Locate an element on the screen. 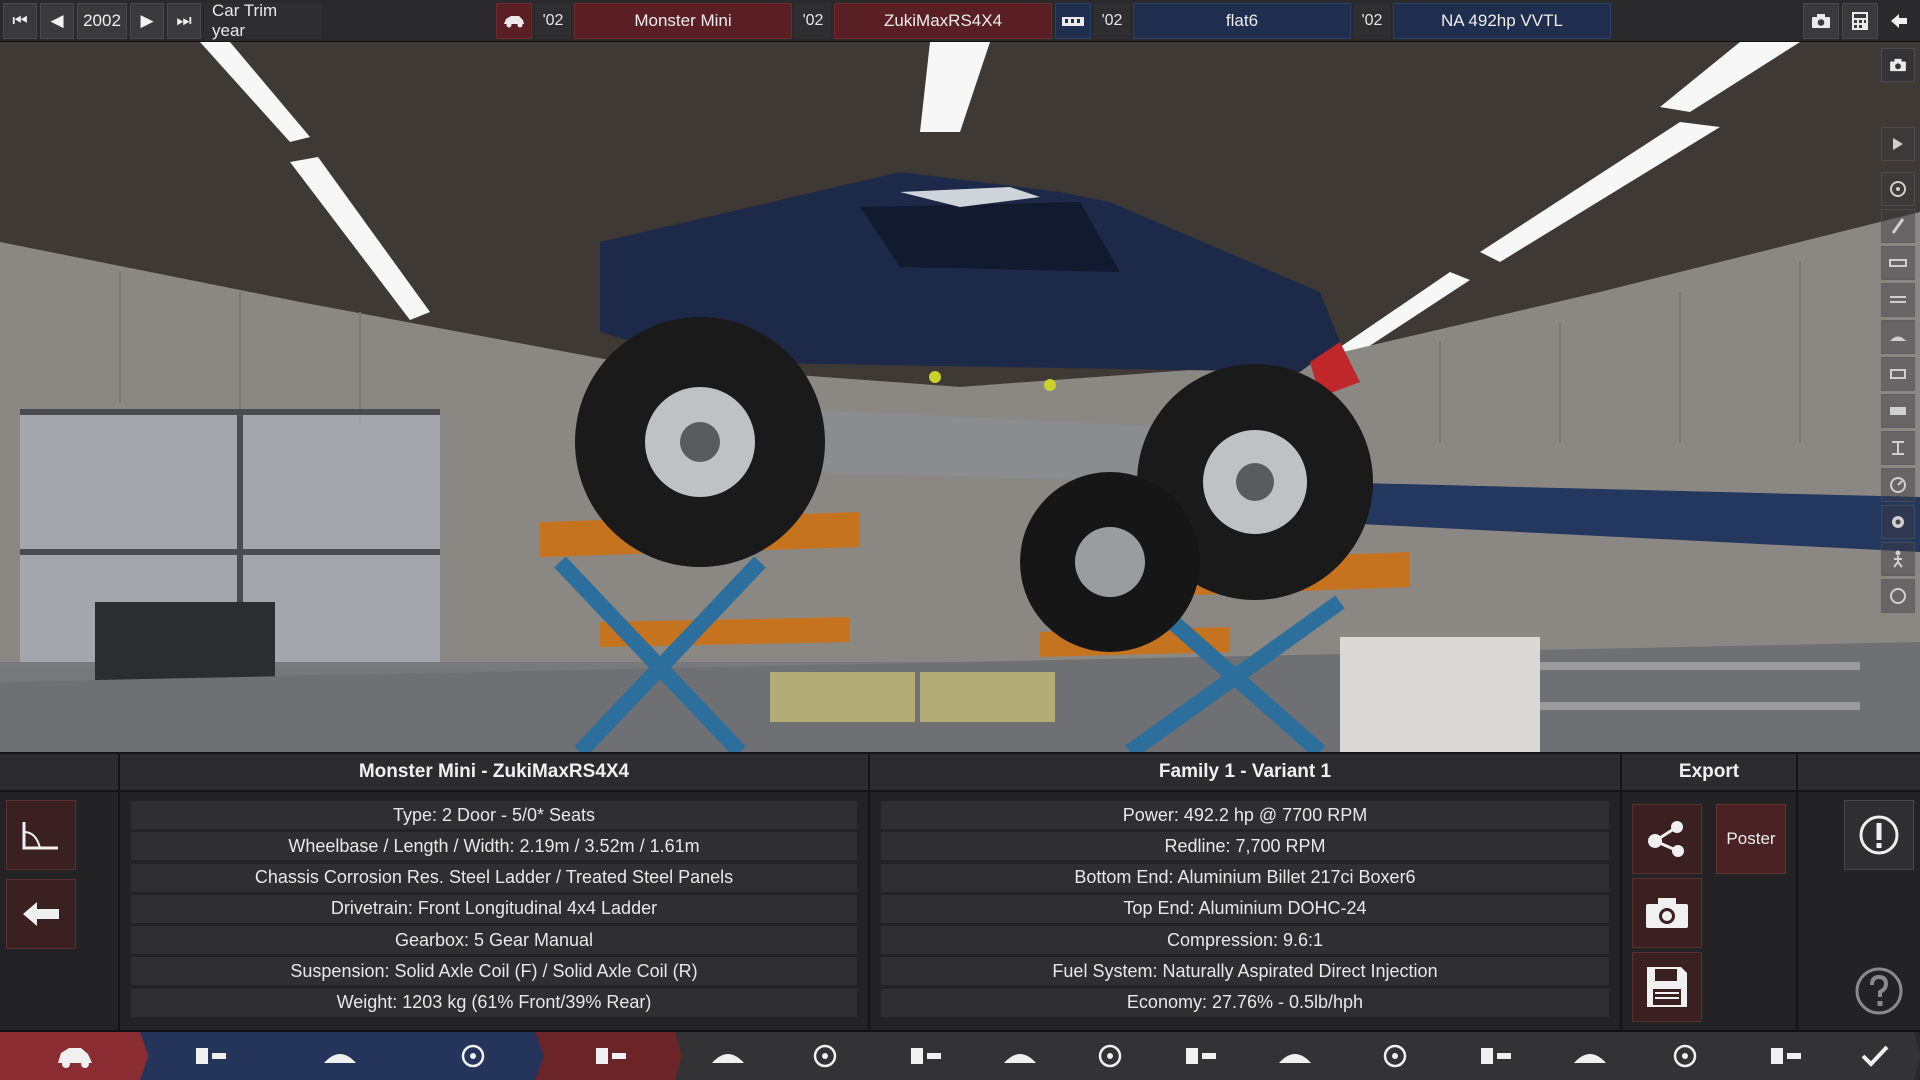 The width and height of the screenshot is (1920, 1080). screenshot-button is located at coordinates (1667, 913).